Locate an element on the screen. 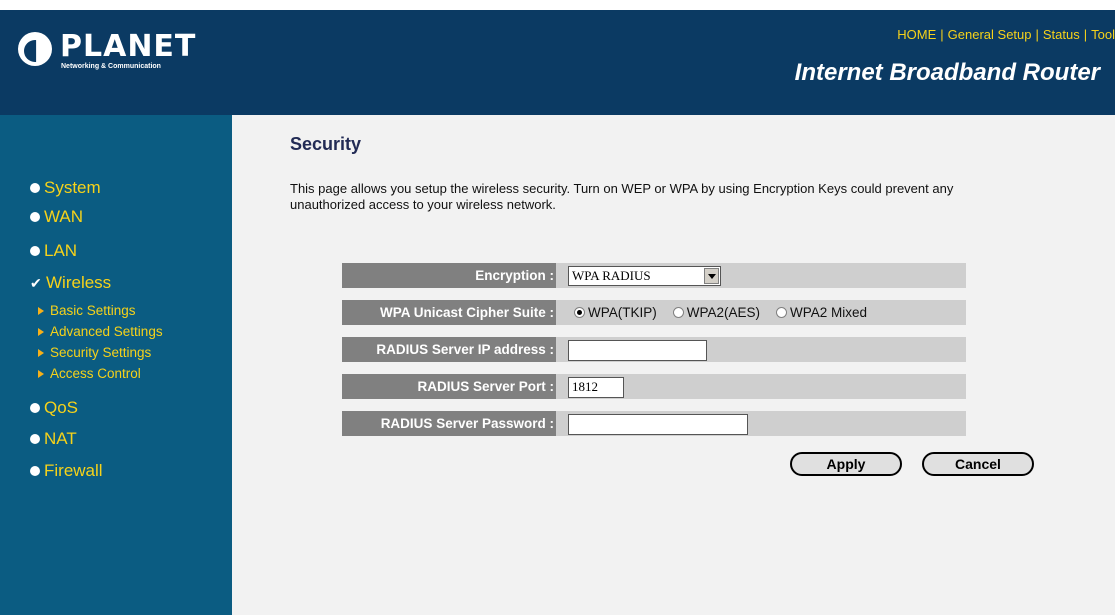  sidebar-subitem-label: Access Control is located at coordinates (95, 373).